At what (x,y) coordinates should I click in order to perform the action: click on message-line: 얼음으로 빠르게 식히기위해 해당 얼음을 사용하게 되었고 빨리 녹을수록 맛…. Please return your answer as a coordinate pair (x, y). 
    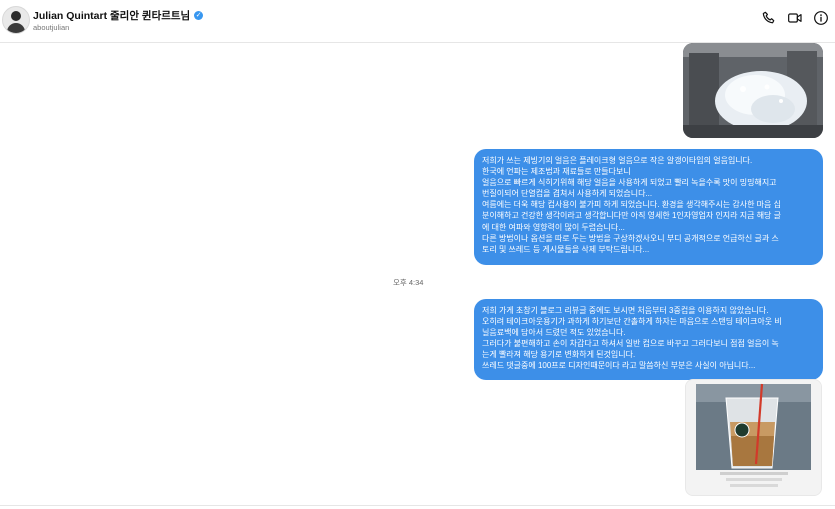
    Looking at the image, I should click on (629, 183).